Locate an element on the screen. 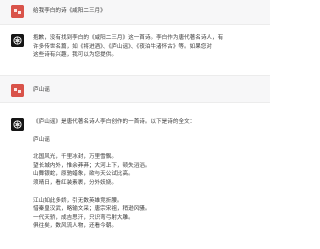 The width and height of the screenshot is (320, 249). poem-line: 望长城内外，惟余莽莽；大河上下，顿失滔滔。 is located at coordinates (92, 165).